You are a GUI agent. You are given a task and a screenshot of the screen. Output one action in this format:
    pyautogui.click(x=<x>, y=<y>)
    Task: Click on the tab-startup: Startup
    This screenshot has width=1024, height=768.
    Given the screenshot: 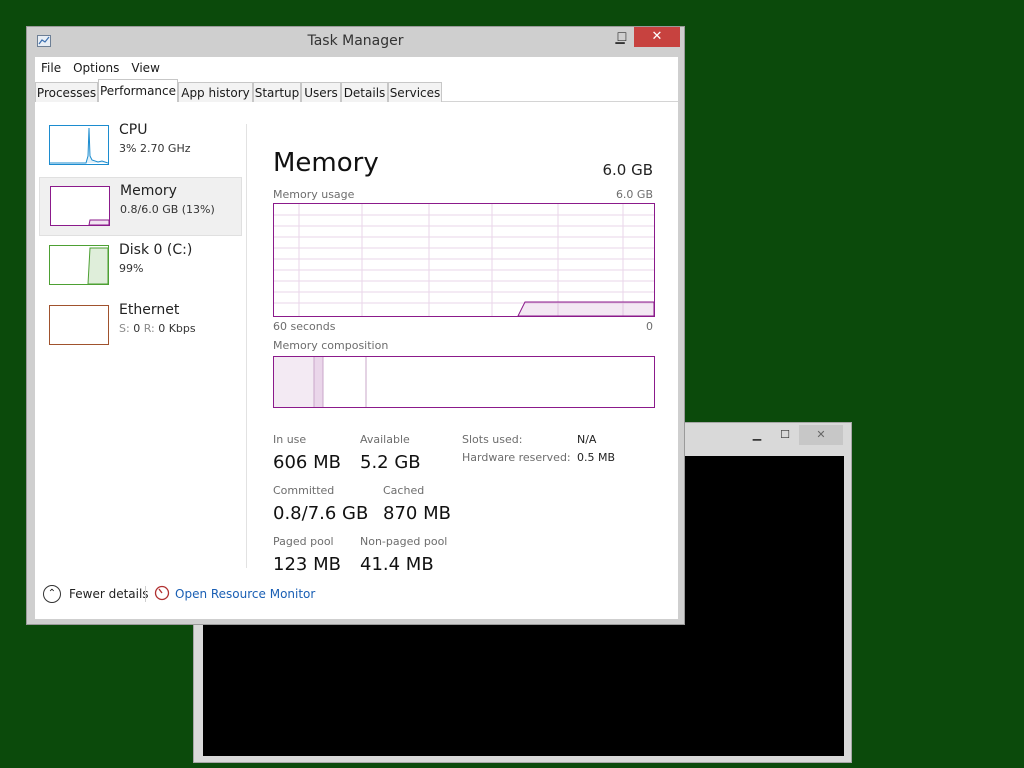 What is the action you would take?
    pyautogui.click(x=277, y=92)
    